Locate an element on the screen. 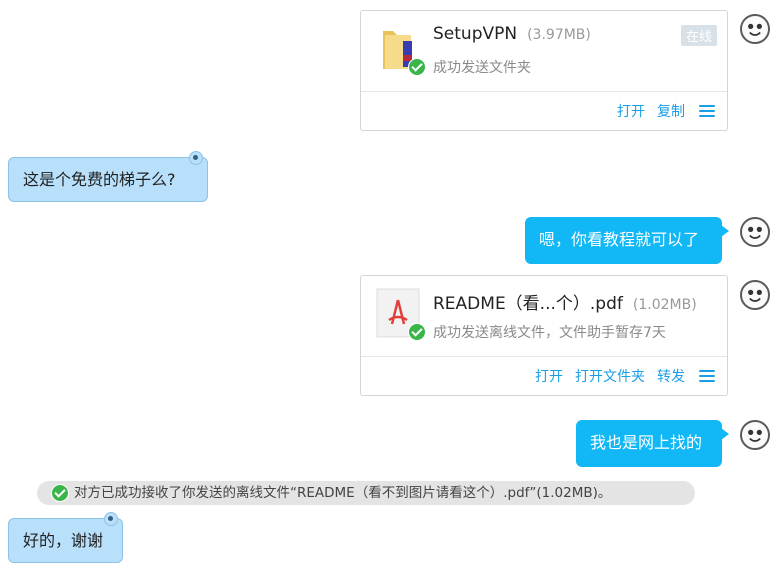 The width and height of the screenshot is (776, 576). file-size: (1.02MB) is located at coordinates (664, 305).